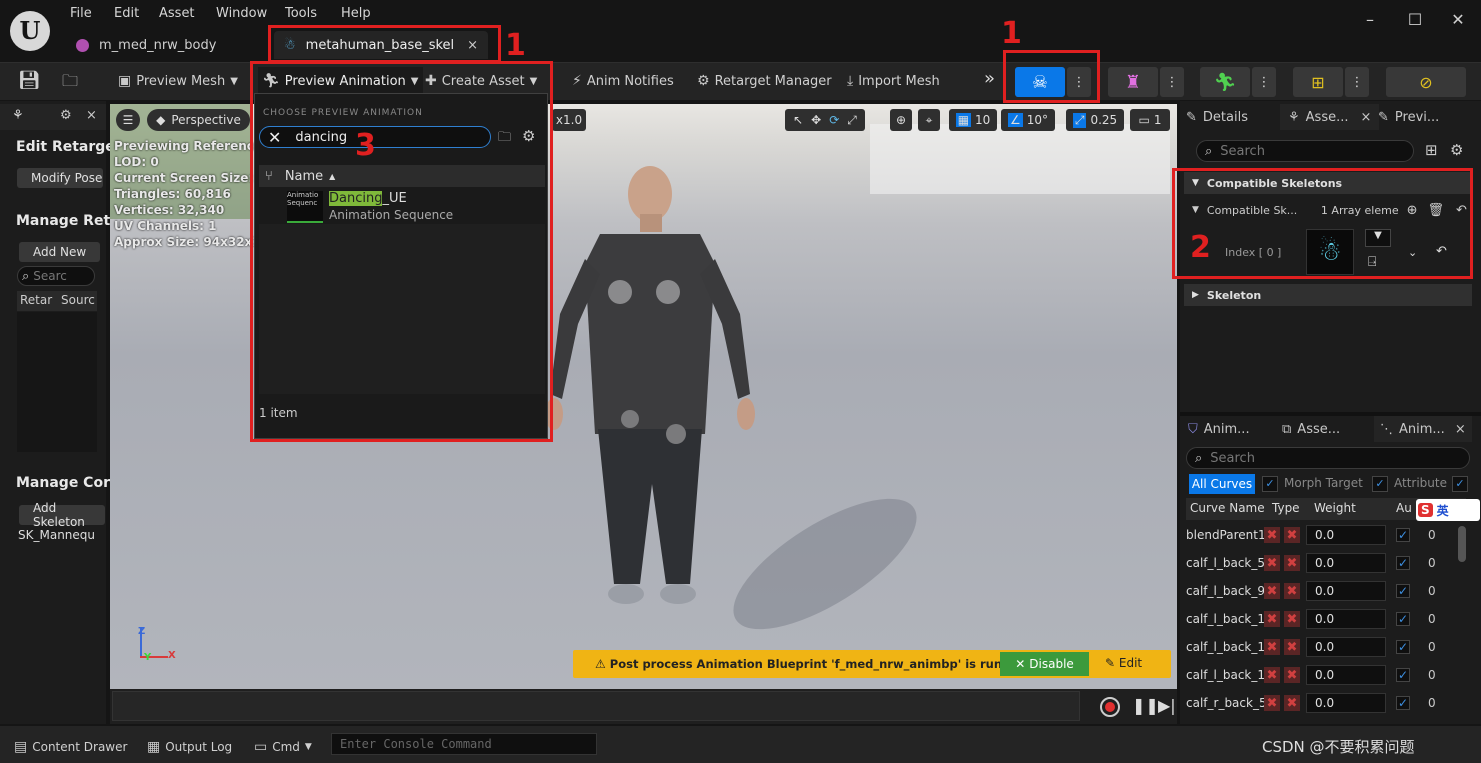 Image resolution: width=1481 pixels, height=763 pixels. Describe the element at coordinates (893, 81) in the screenshot. I see `import-mesh-button: ⤓ Import Mesh` at that location.